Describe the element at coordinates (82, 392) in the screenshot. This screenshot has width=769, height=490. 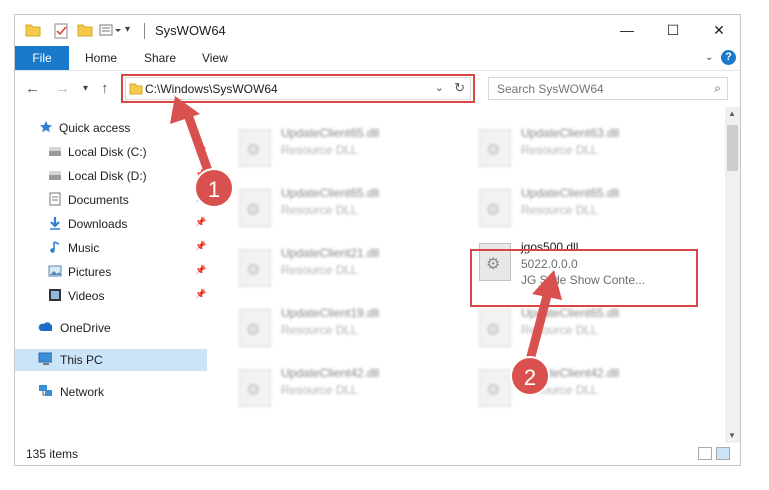
I see `sidebar-item-label: Network` at that location.